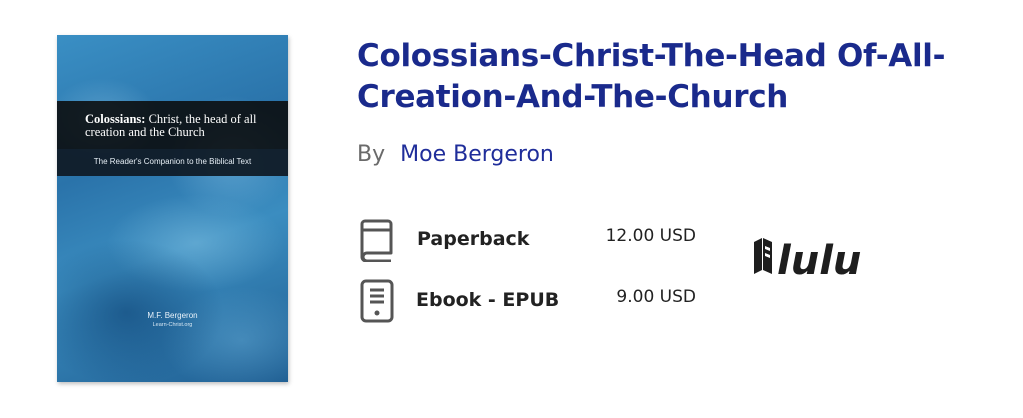 The image size is (1023, 418). What do you see at coordinates (819, 260) in the screenshot?
I see `lulu-wordmark: lulu` at bounding box center [819, 260].